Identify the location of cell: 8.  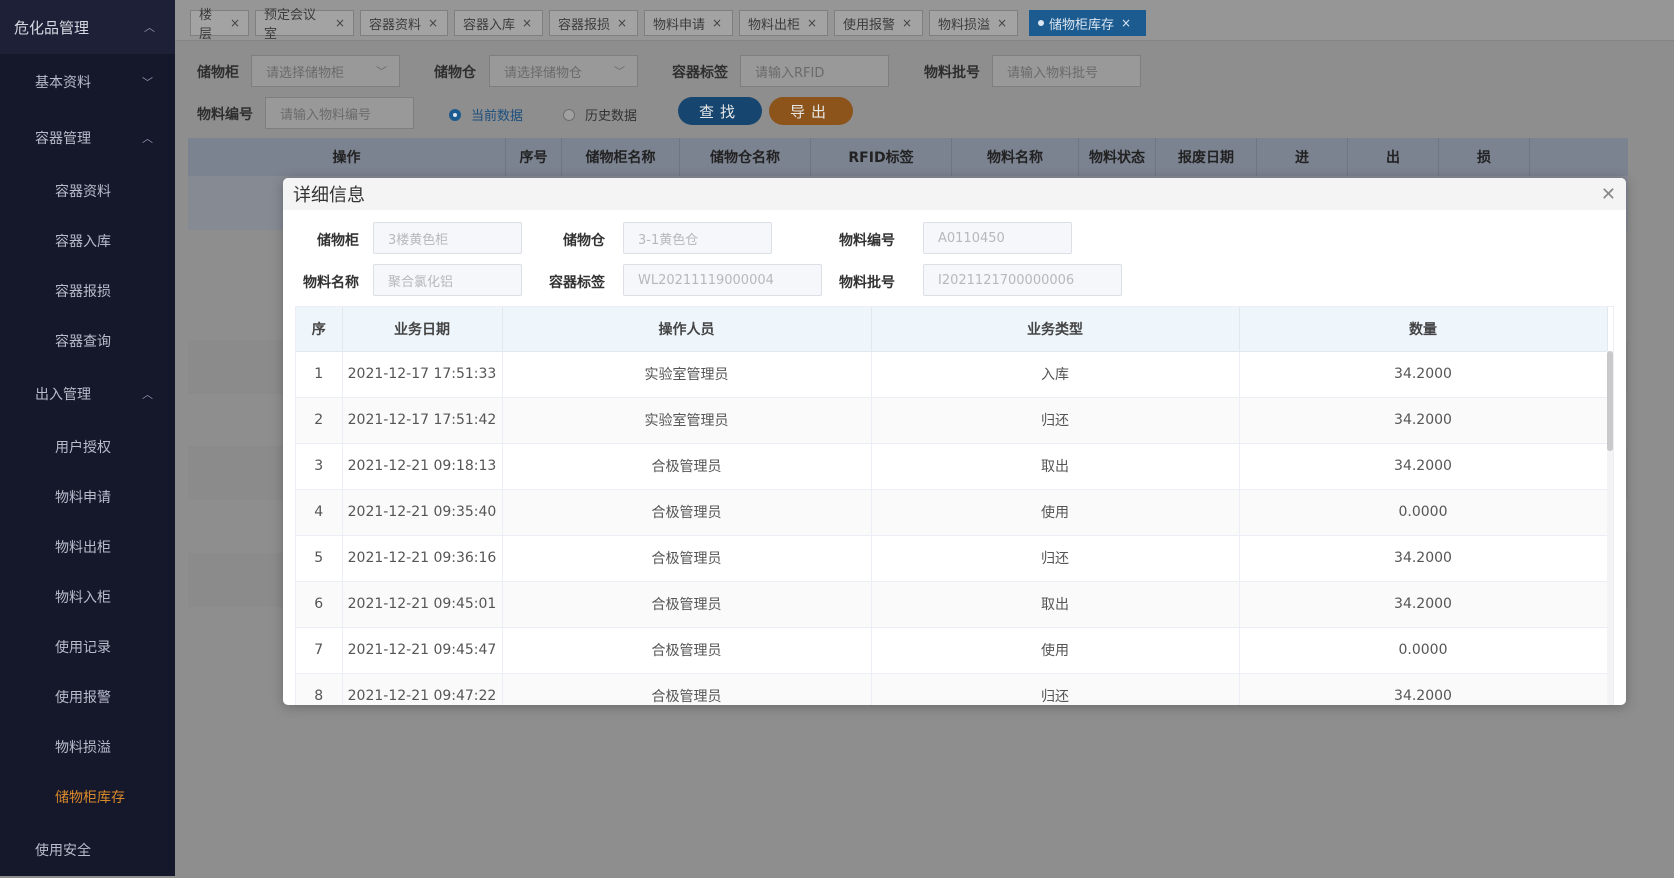
(319, 689).